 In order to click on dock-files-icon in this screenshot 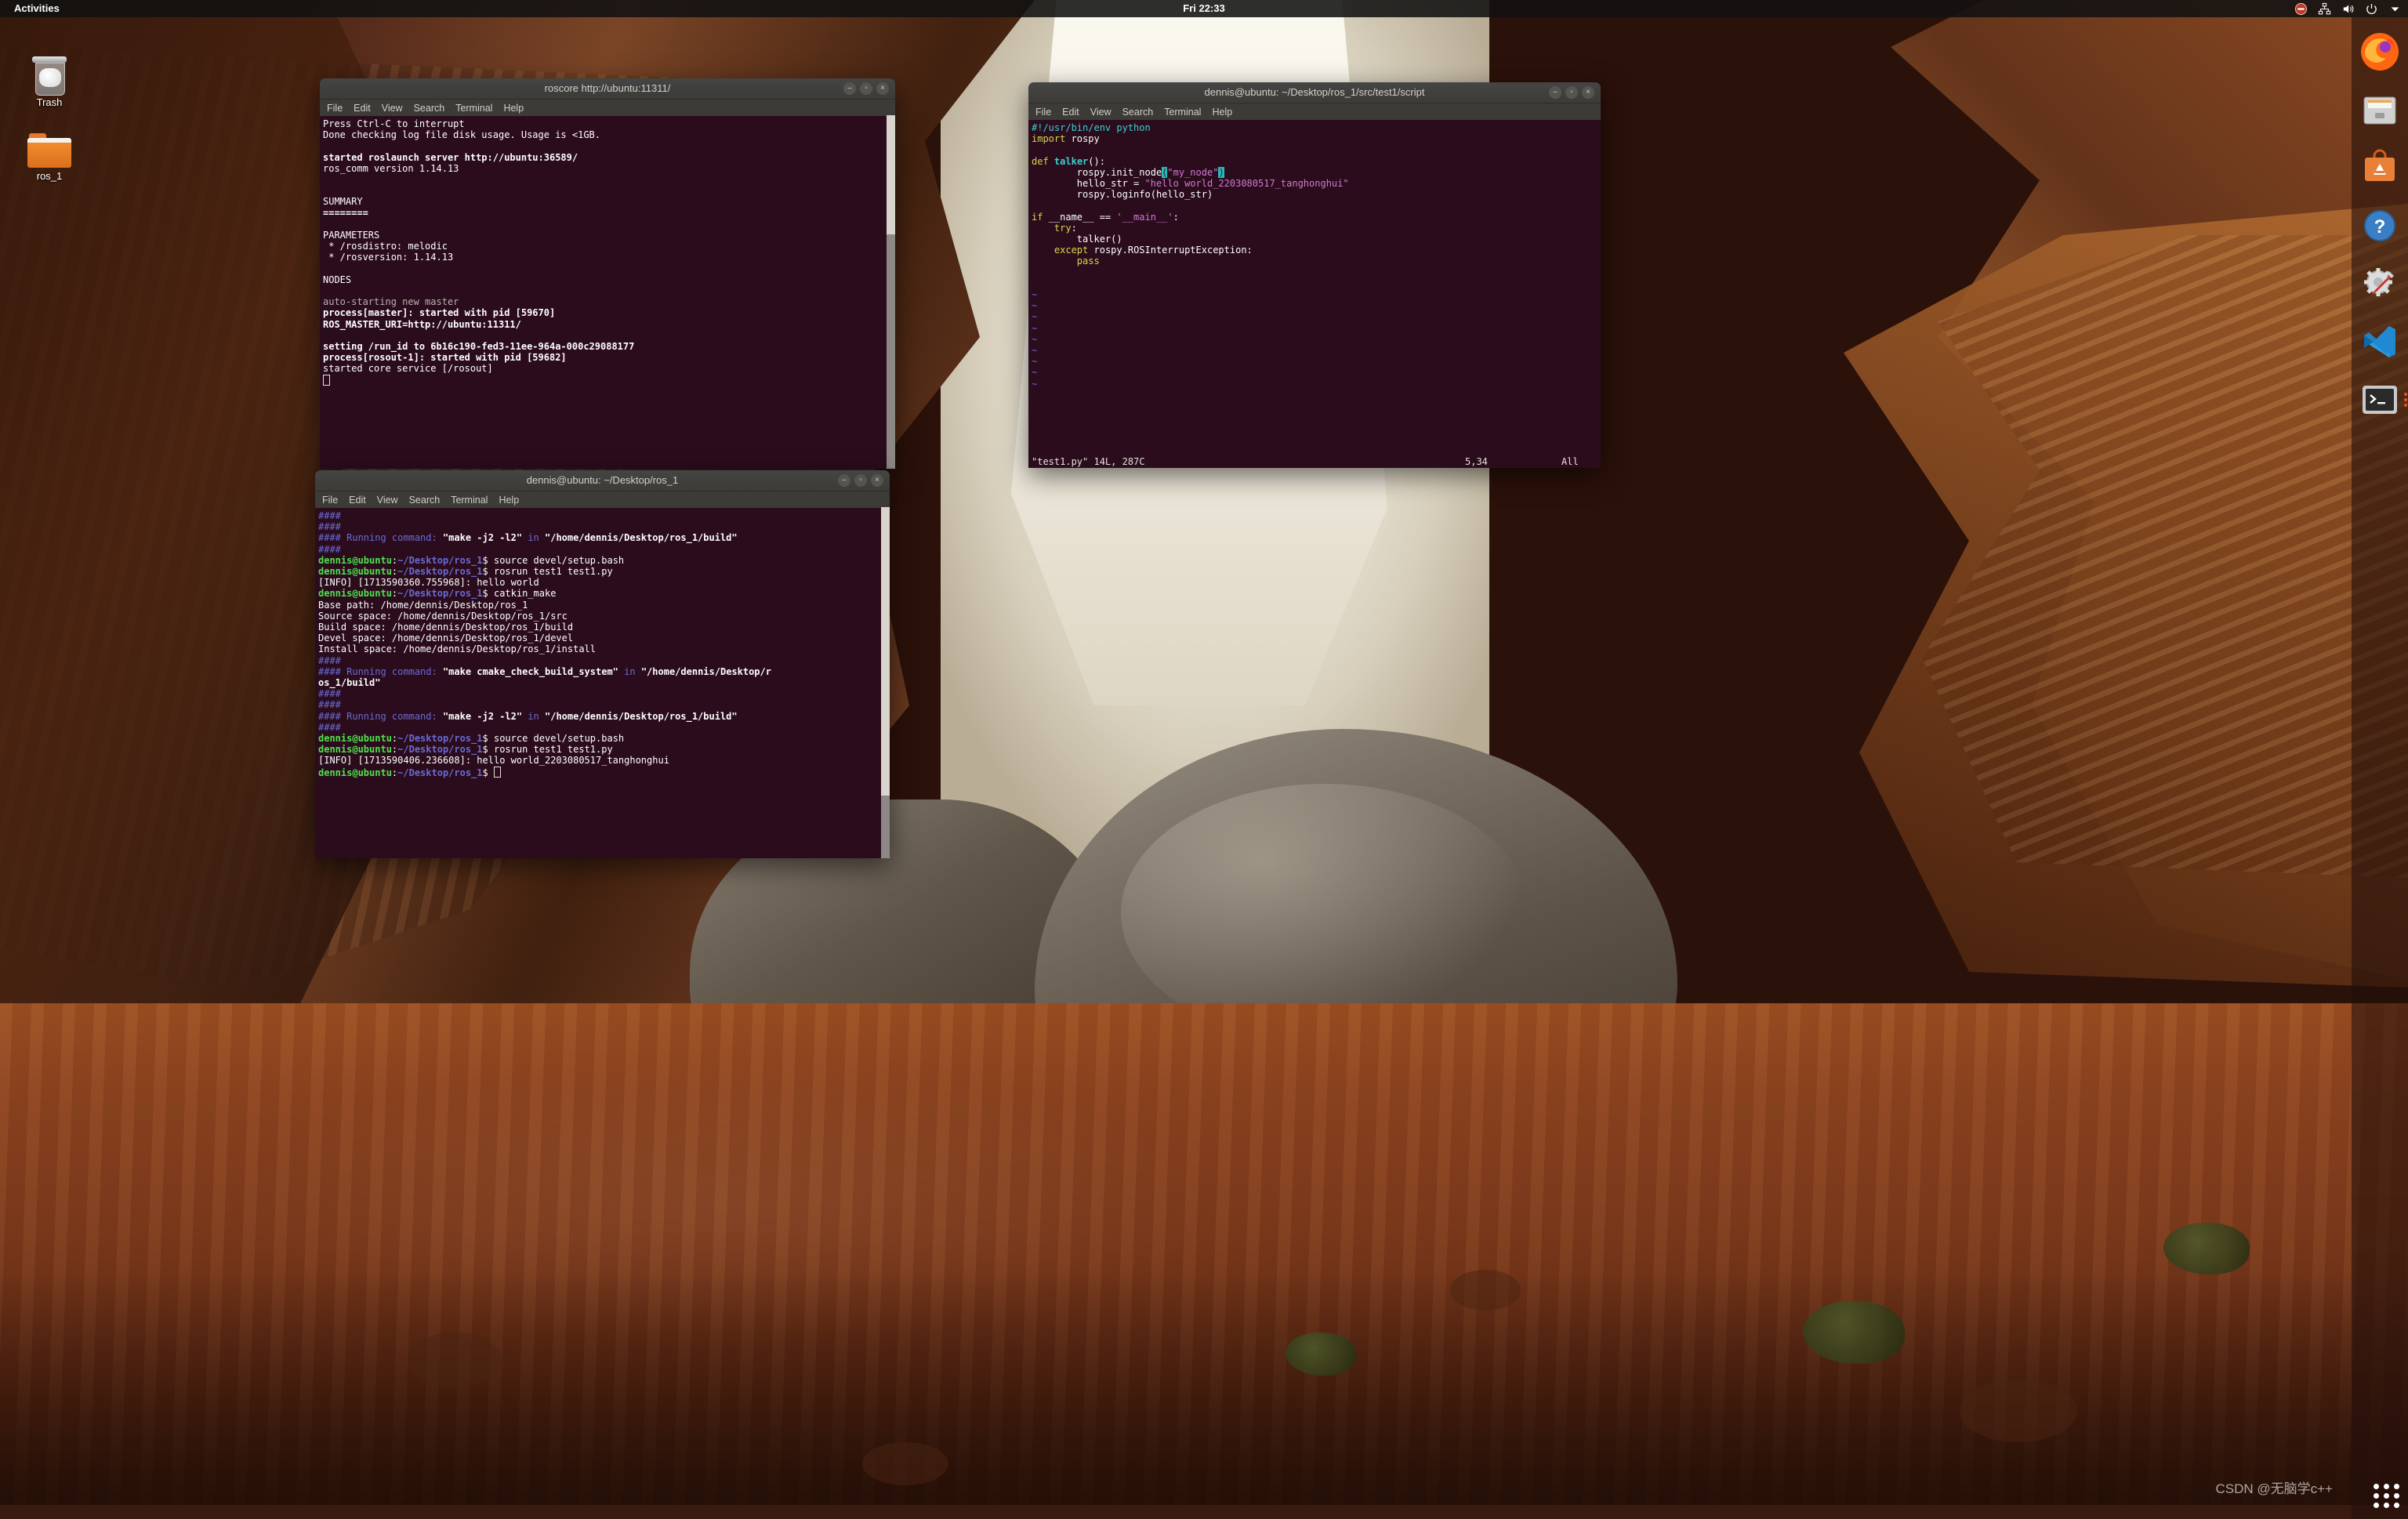, I will do `click(2379, 109)`.